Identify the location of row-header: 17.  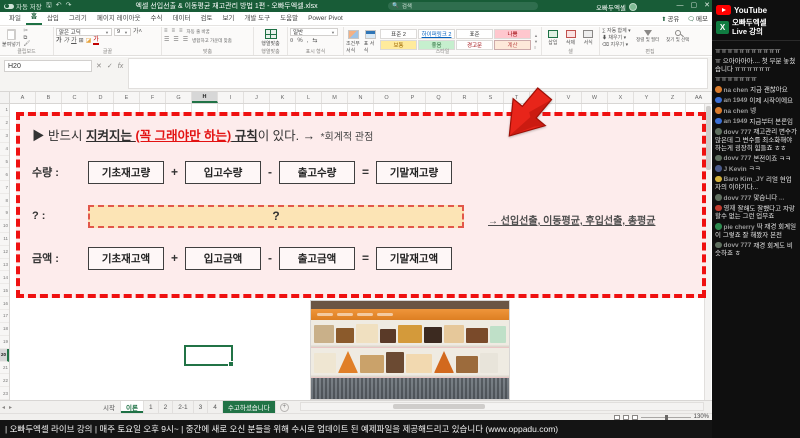
(4, 316).